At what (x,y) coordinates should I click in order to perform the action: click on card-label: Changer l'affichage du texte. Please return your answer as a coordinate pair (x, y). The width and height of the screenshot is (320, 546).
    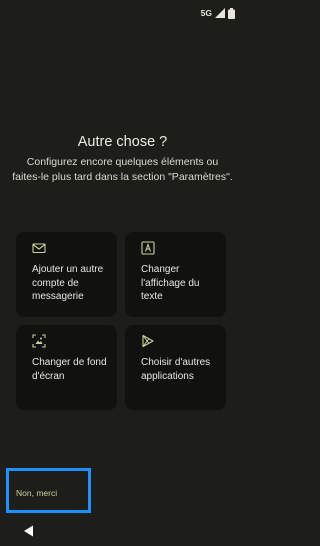
    Looking at the image, I should click on (170, 283).